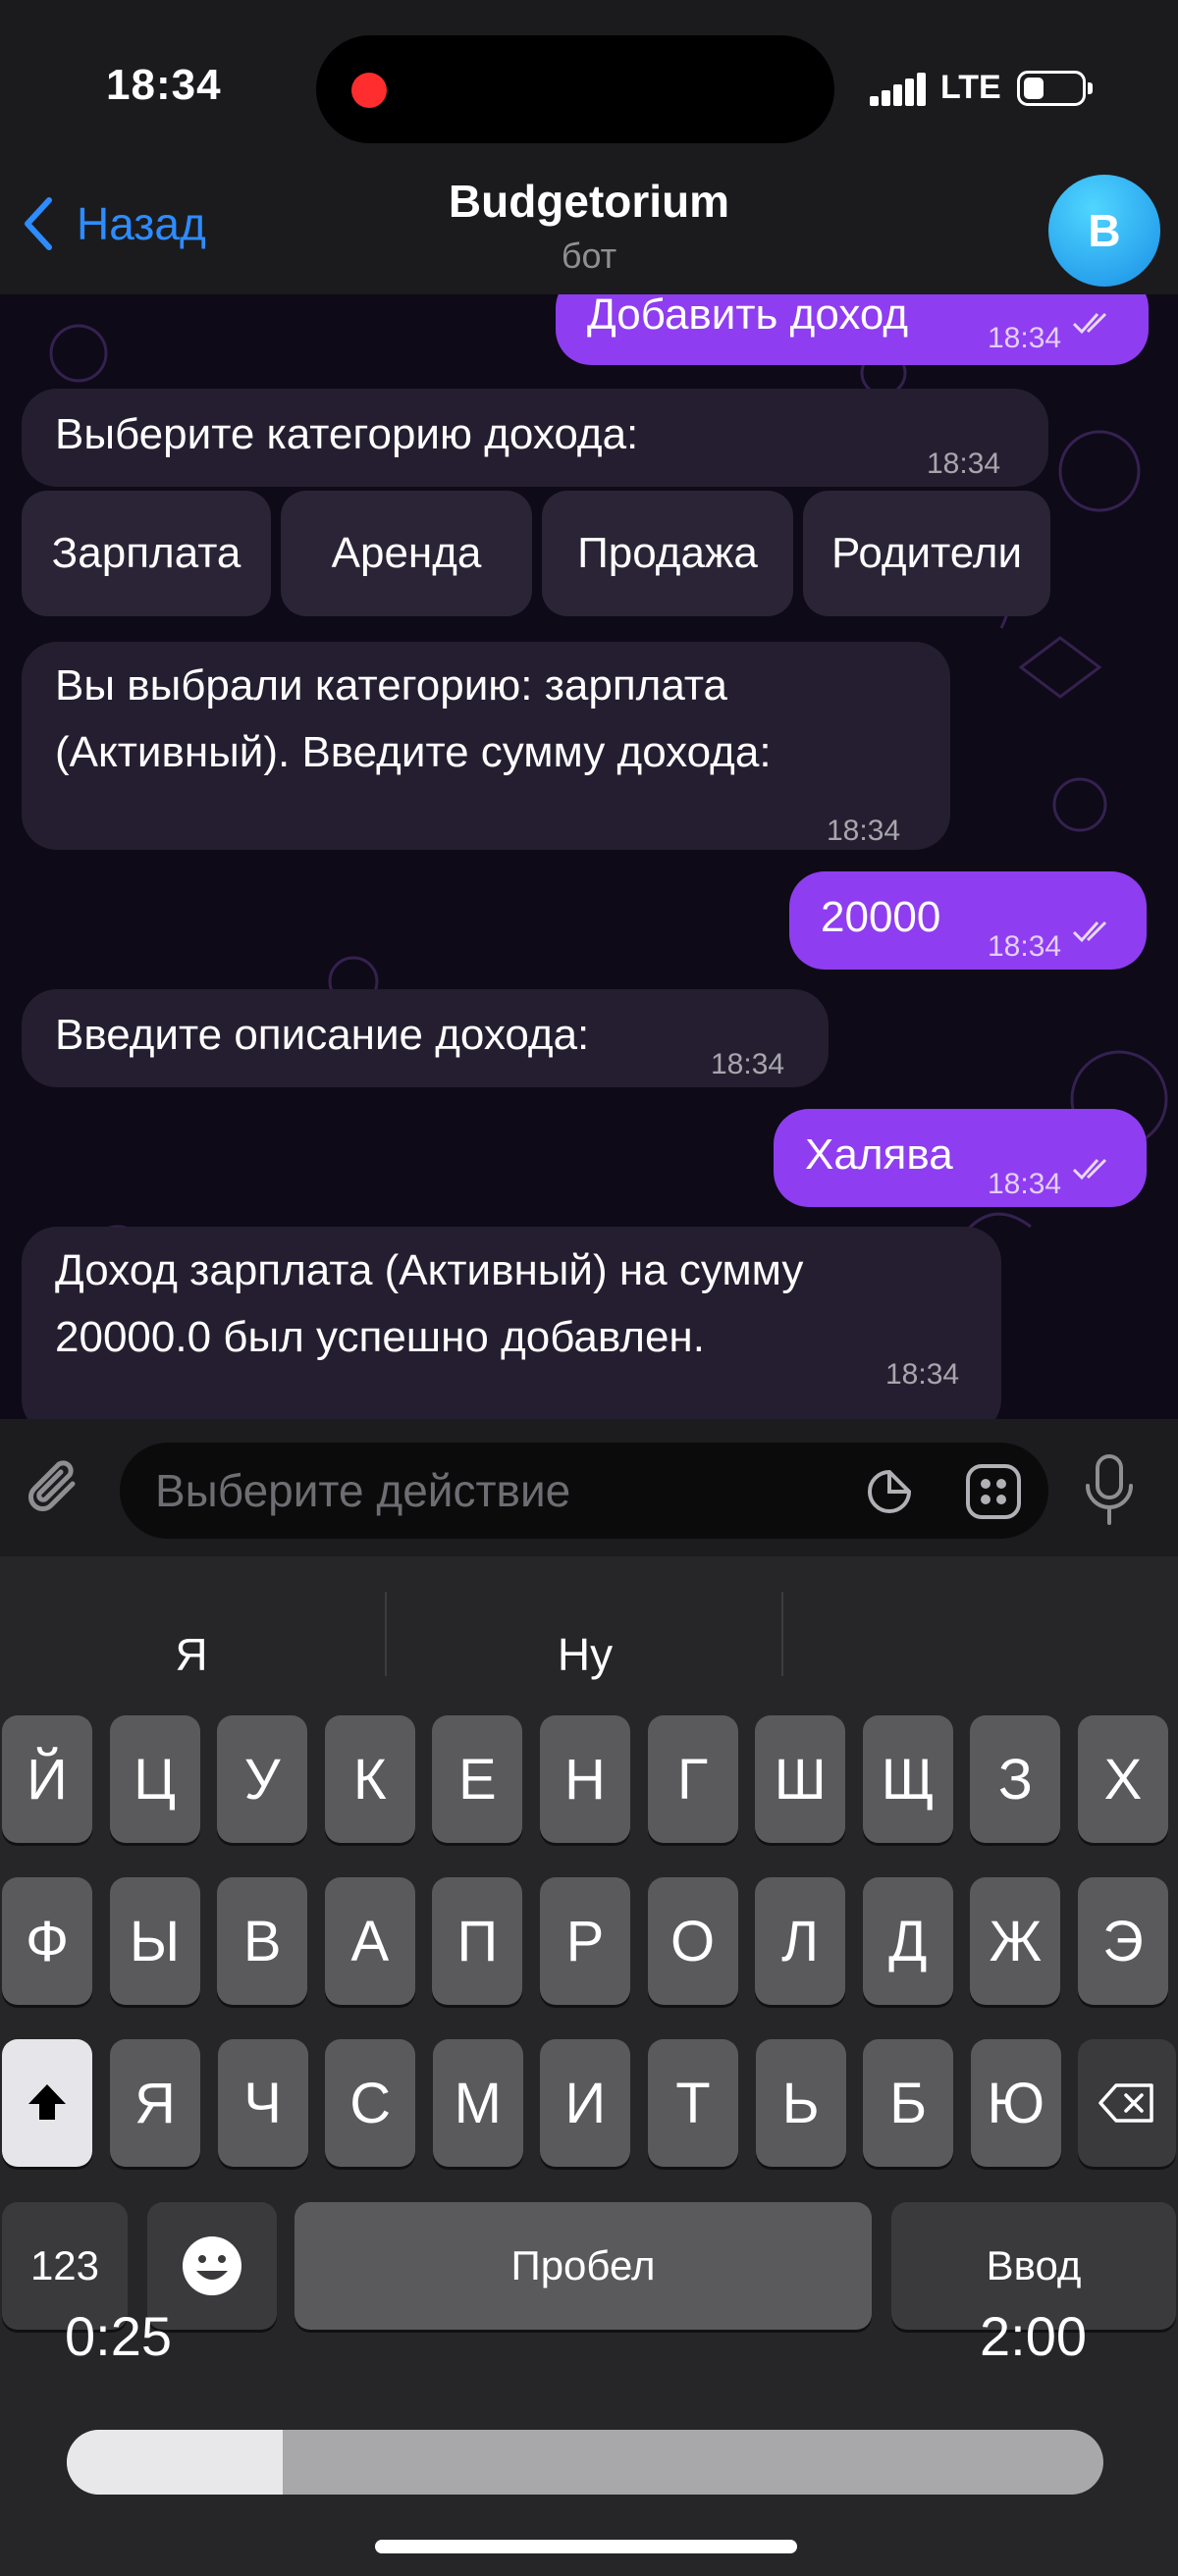  I want to click on recording-indicator-icon, so click(369, 90).